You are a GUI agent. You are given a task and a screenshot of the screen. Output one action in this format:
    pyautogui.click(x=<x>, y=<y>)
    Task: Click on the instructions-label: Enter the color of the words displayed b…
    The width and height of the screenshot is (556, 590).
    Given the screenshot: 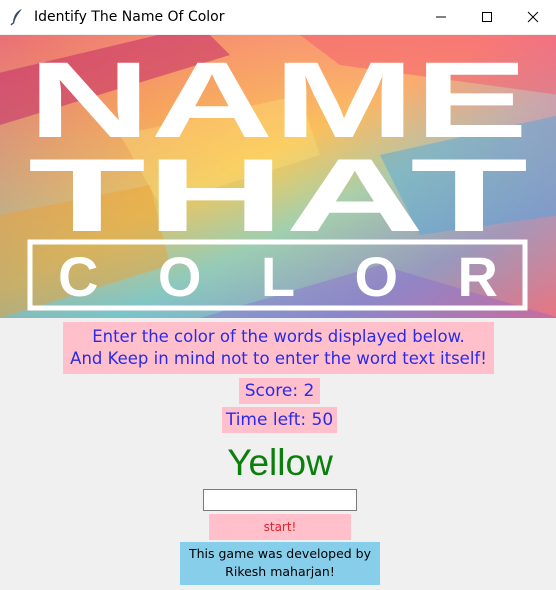 What is the action you would take?
    pyautogui.click(x=278, y=348)
    